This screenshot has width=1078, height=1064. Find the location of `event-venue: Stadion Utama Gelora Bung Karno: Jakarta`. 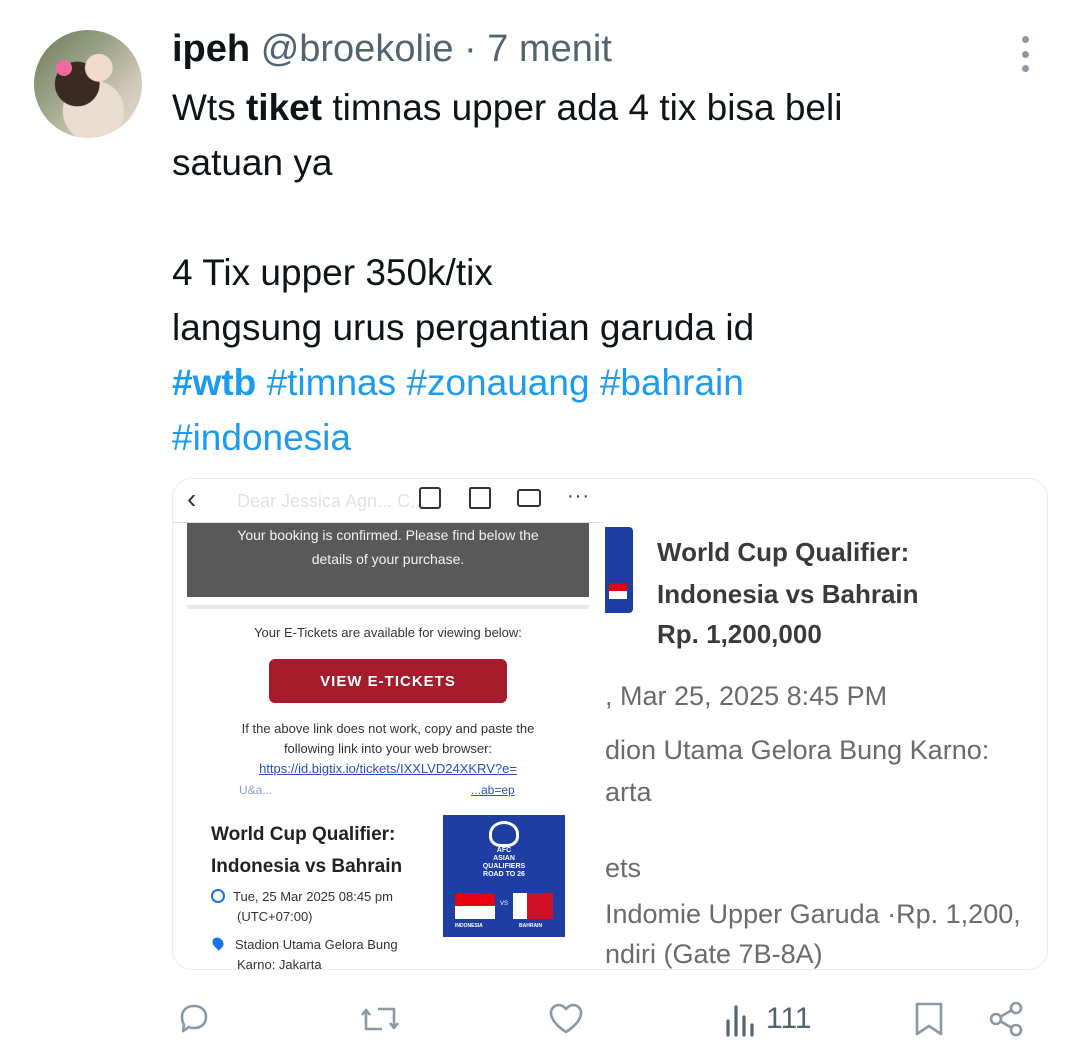

event-venue: Stadion Utama Gelora Bung Karno: Jakarta is located at coordinates (304, 952).